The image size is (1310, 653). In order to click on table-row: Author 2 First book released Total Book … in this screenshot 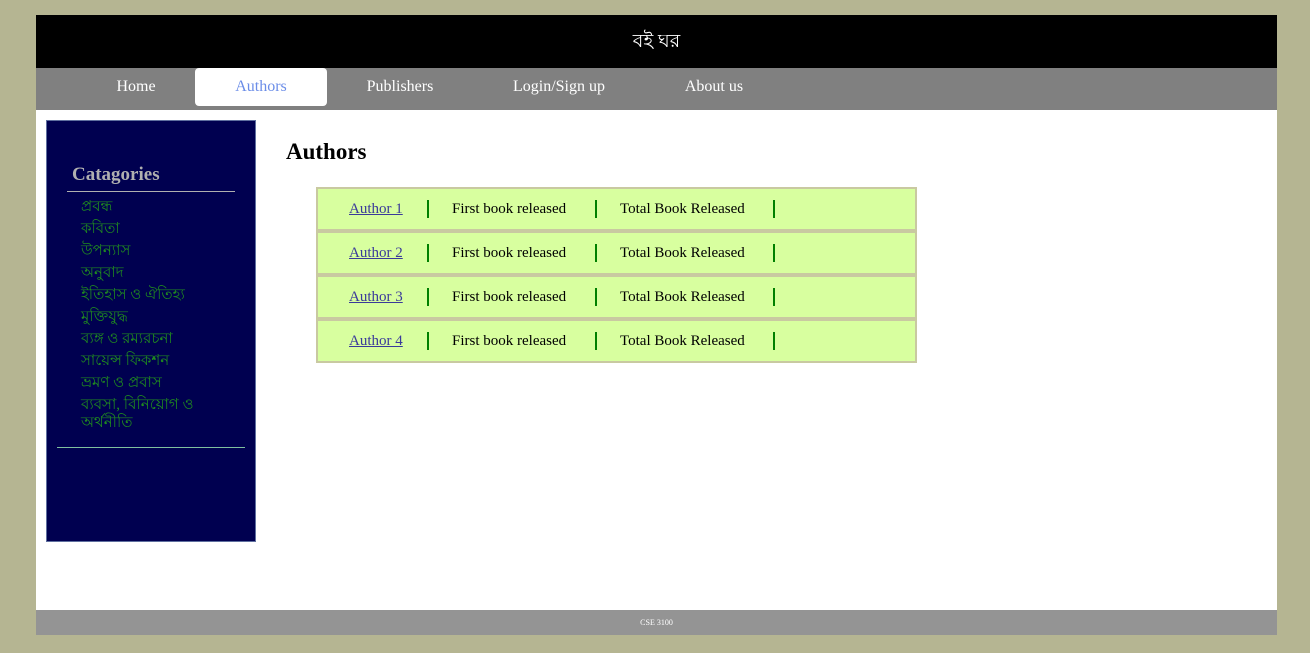, I will do `click(616, 253)`.